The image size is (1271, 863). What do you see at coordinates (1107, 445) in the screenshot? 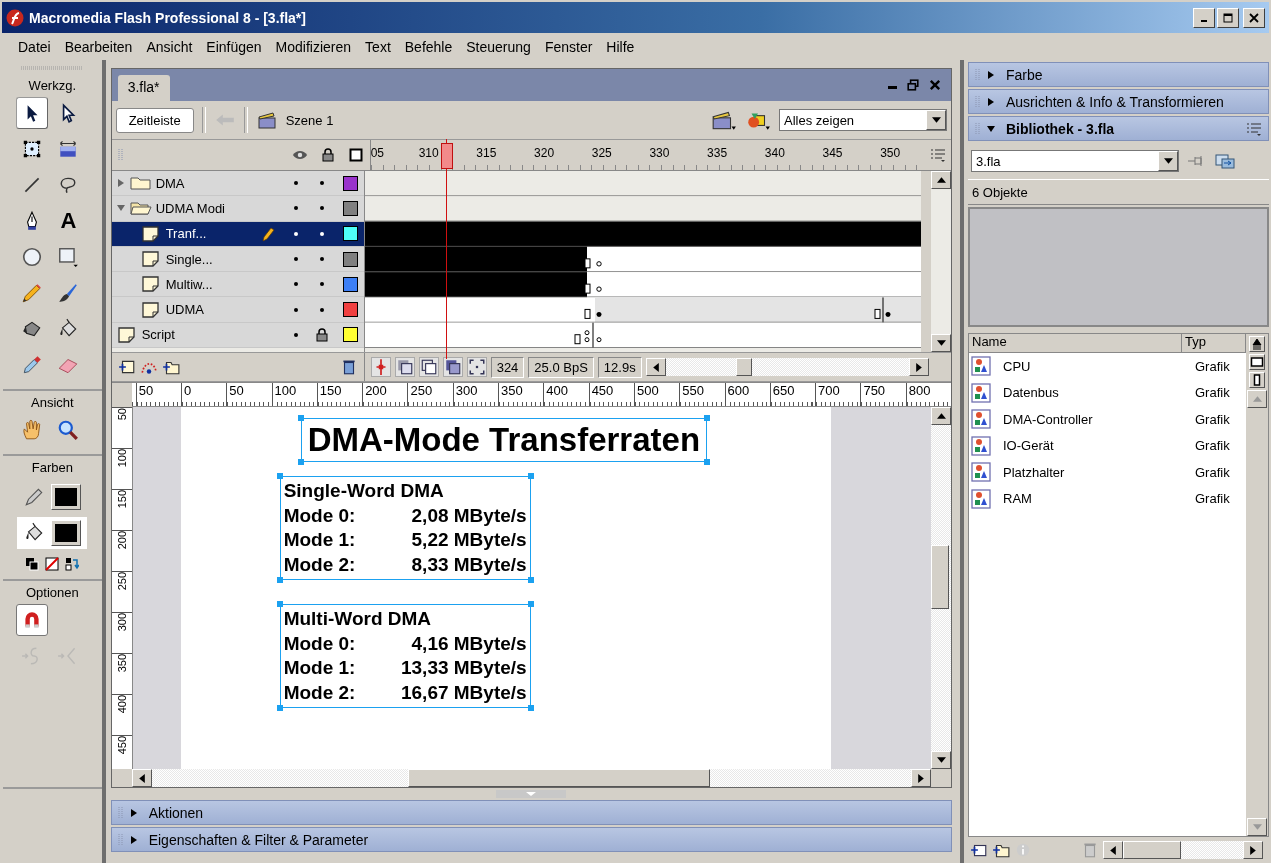
I see `library-item: IO-Gerät Grafik` at bounding box center [1107, 445].